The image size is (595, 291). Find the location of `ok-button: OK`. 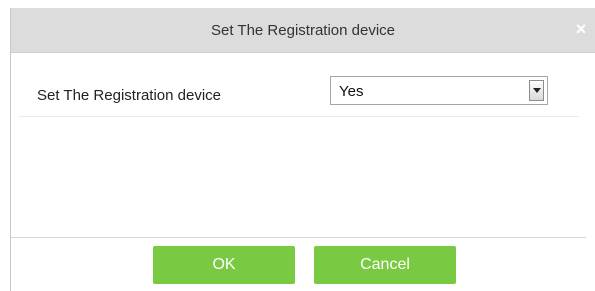

ok-button: OK is located at coordinates (224, 265).